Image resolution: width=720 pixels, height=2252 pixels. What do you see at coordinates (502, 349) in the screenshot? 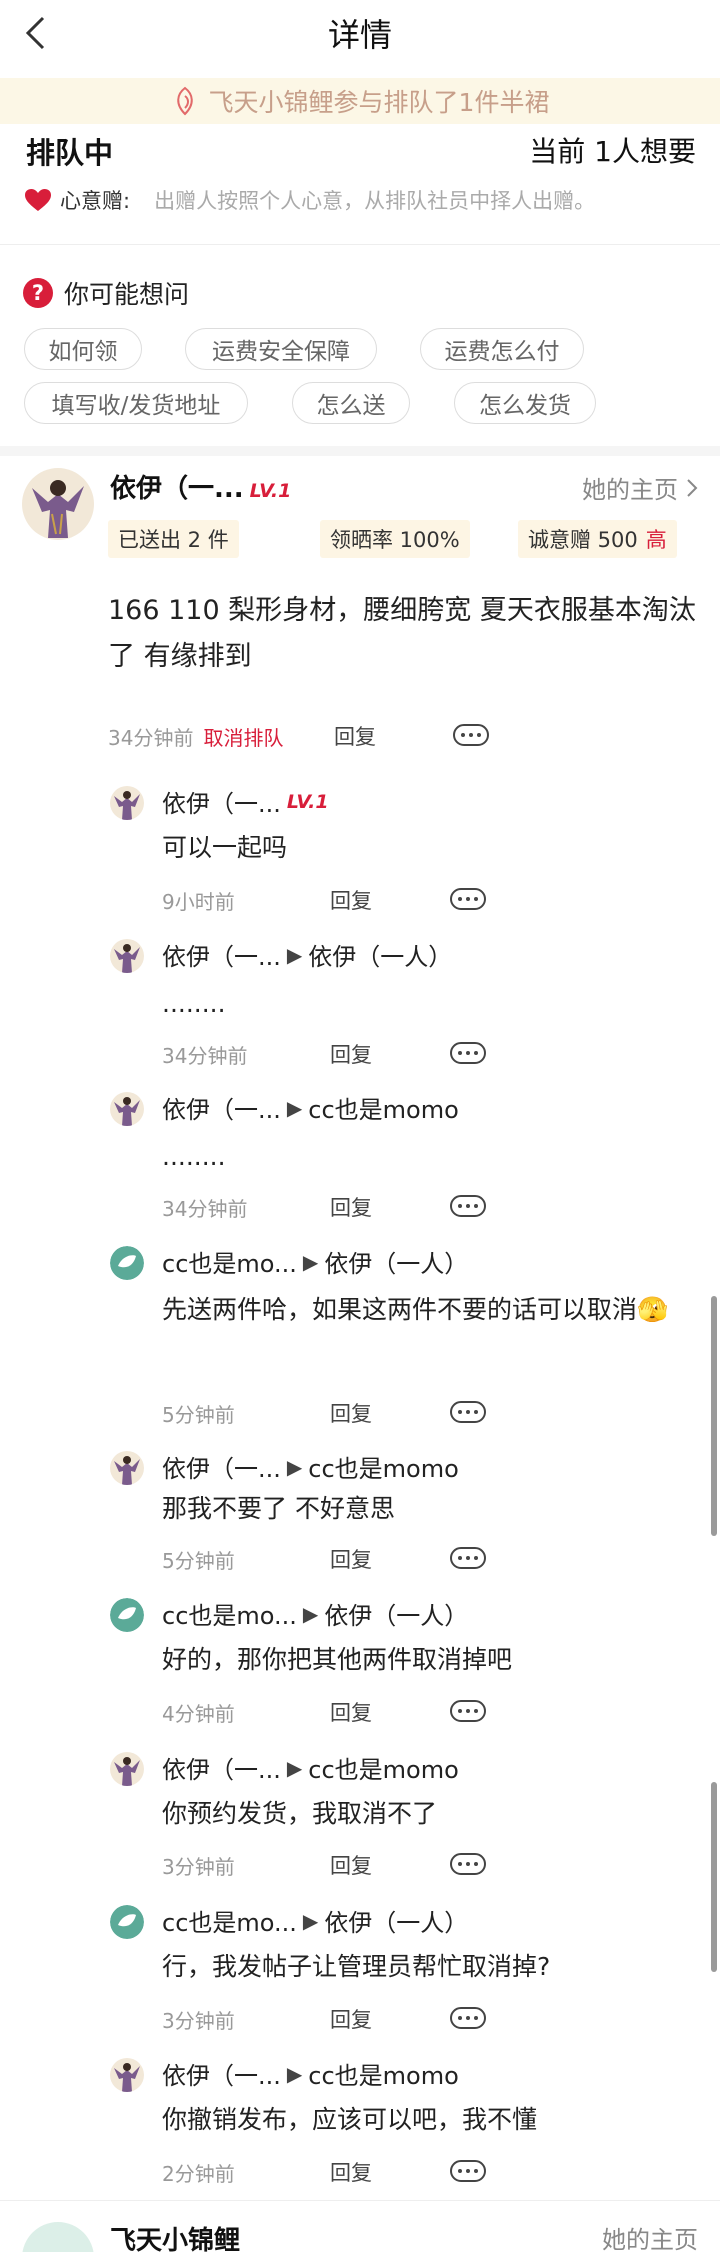
I see `faq-chip: 运费怎么付` at bounding box center [502, 349].